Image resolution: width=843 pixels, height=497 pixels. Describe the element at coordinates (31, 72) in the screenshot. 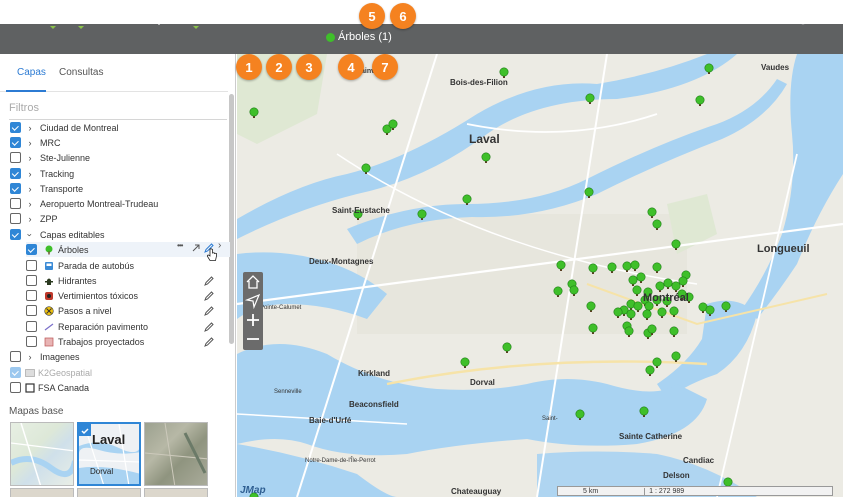

I see `tab-capas: Capas` at that location.